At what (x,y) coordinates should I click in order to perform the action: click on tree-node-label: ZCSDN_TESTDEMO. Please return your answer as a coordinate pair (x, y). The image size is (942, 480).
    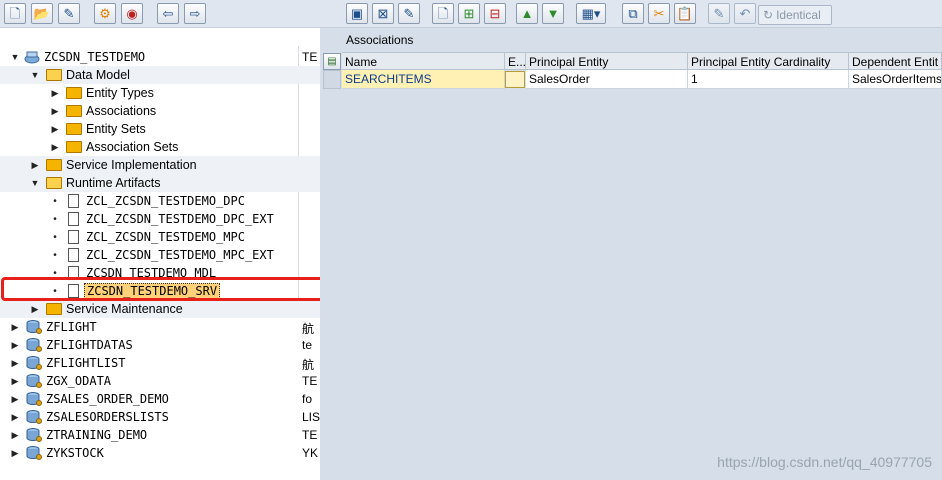
    Looking at the image, I should click on (95, 57).